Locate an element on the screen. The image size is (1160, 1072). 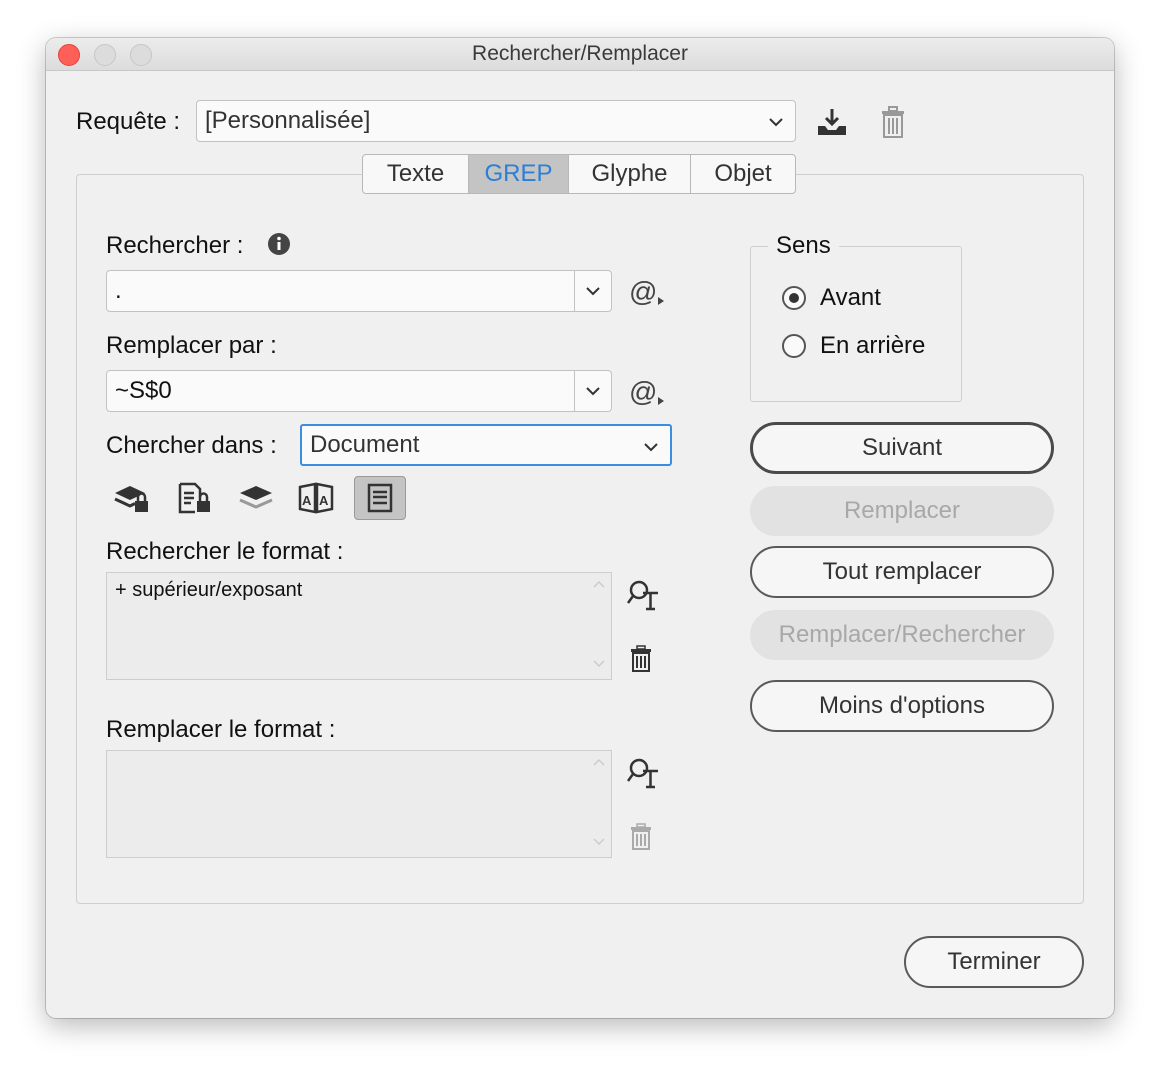
query-label: Requête : is located at coordinates (128, 121).